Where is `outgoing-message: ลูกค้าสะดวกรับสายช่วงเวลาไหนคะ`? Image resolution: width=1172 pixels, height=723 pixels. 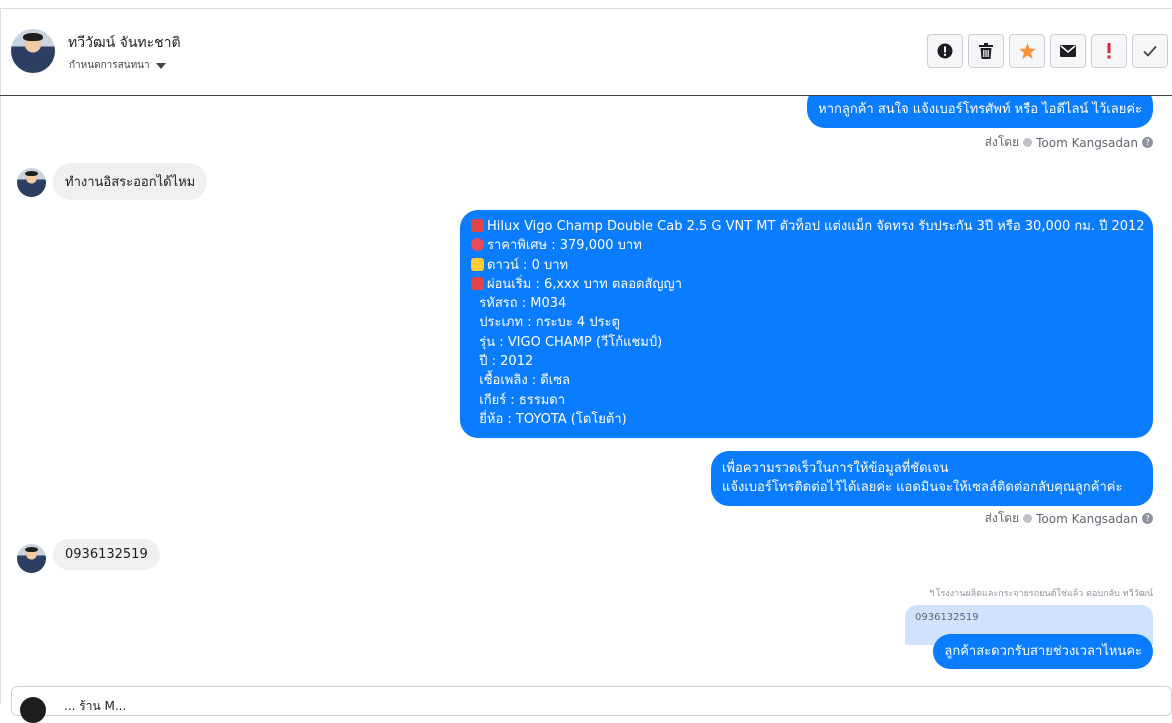 outgoing-message: ลูกค้าสะดวกรับสายช่วงเวลาไหนคะ is located at coordinates (1043, 652).